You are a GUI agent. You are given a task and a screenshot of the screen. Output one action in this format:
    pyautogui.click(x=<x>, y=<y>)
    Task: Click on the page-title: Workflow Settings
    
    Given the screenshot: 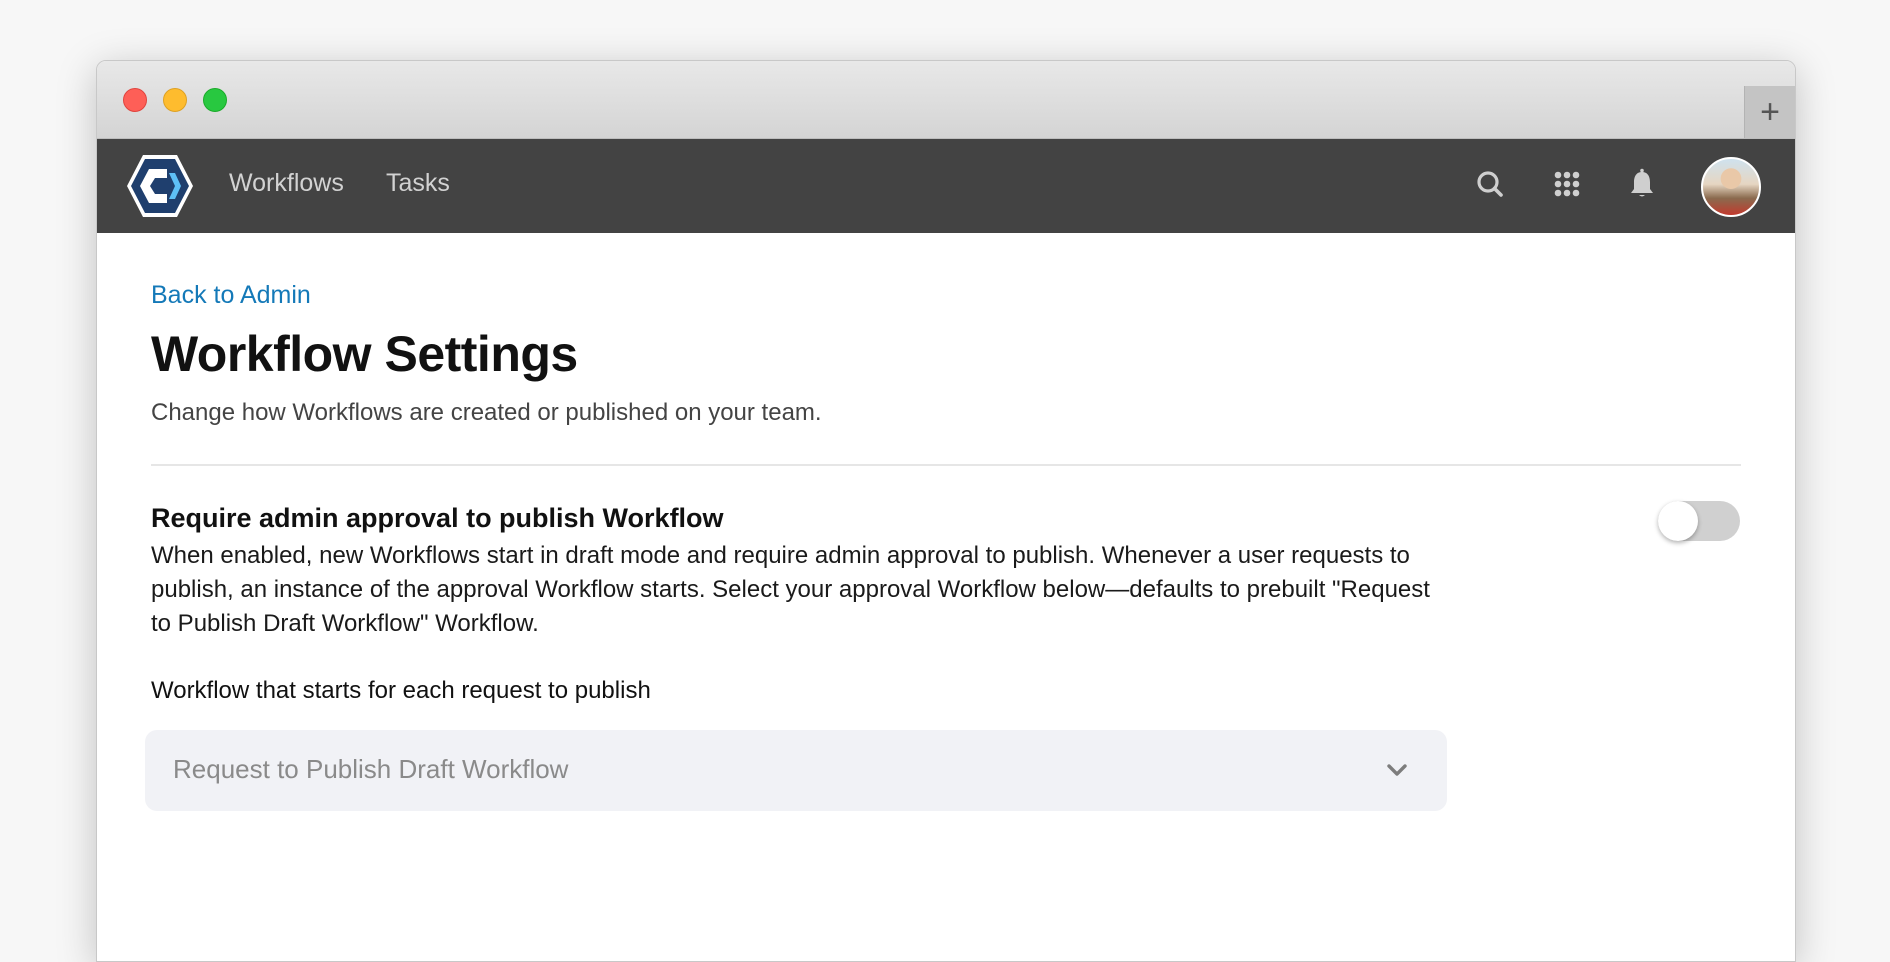 What is the action you would take?
    pyautogui.click(x=364, y=354)
    